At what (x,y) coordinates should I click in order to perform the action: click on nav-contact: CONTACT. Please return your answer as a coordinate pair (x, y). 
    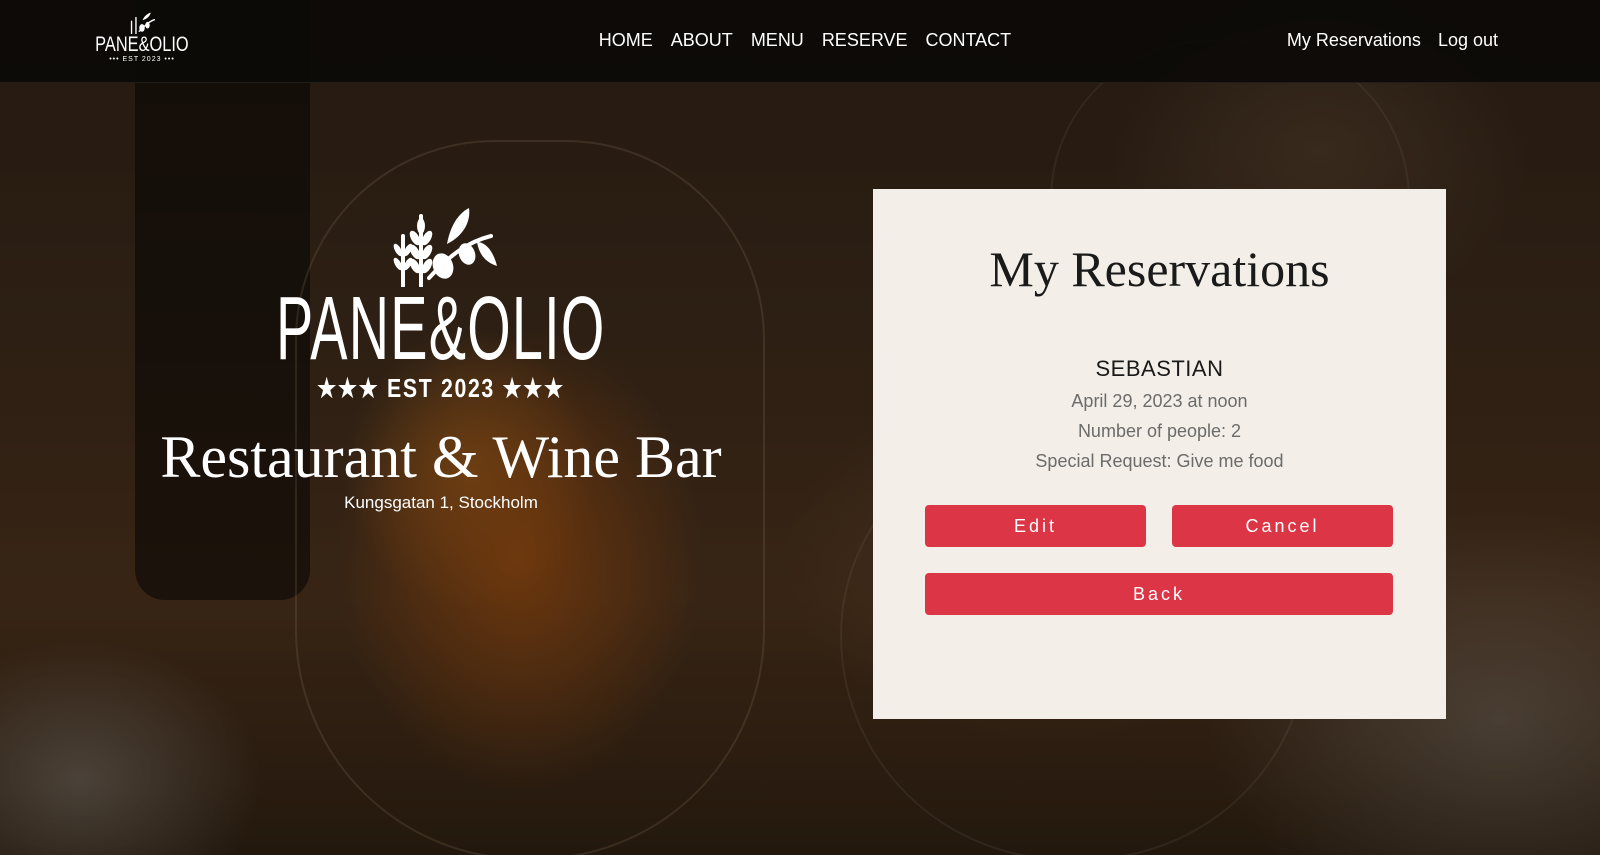
    Looking at the image, I should click on (969, 40).